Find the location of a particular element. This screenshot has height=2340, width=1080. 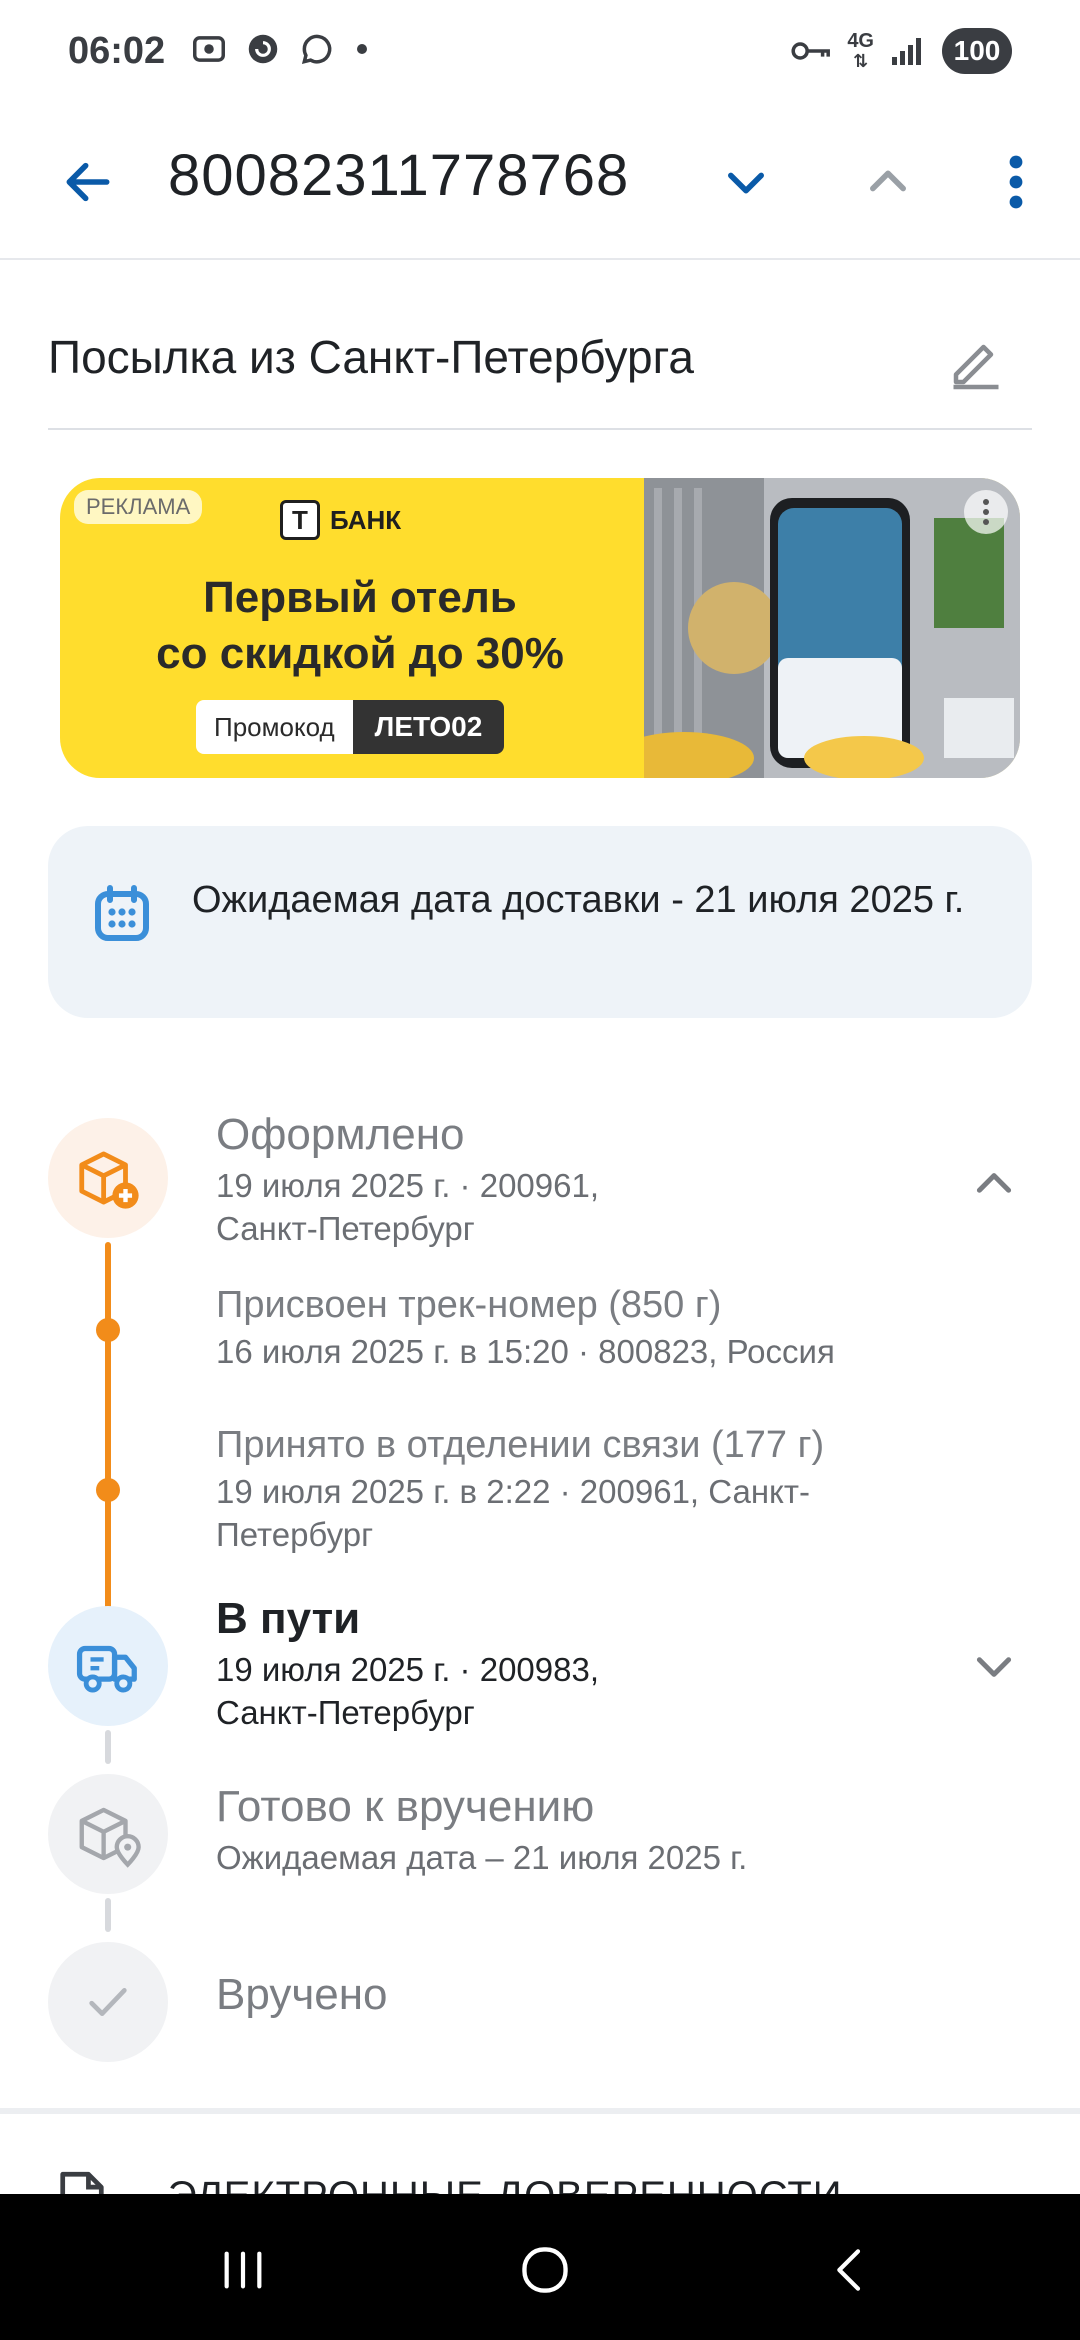

system-navigation-bar is located at coordinates (540, 2267).